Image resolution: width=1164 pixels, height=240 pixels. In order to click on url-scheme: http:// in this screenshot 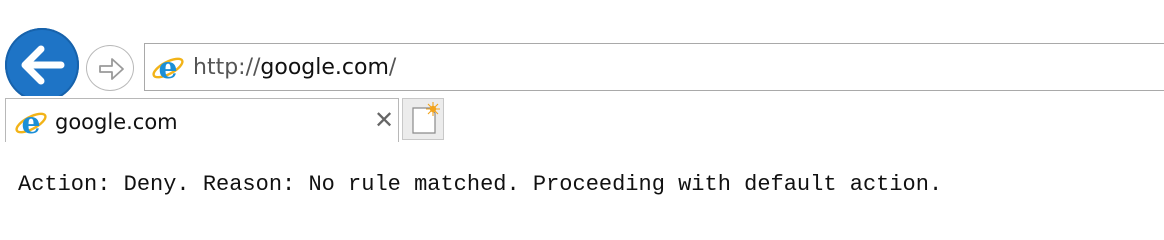, I will do `click(227, 67)`.